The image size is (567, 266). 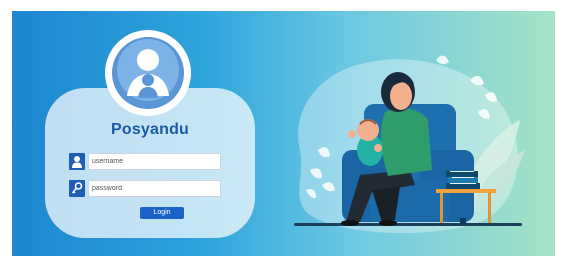 I want to click on logo-container, so click(x=148, y=73).